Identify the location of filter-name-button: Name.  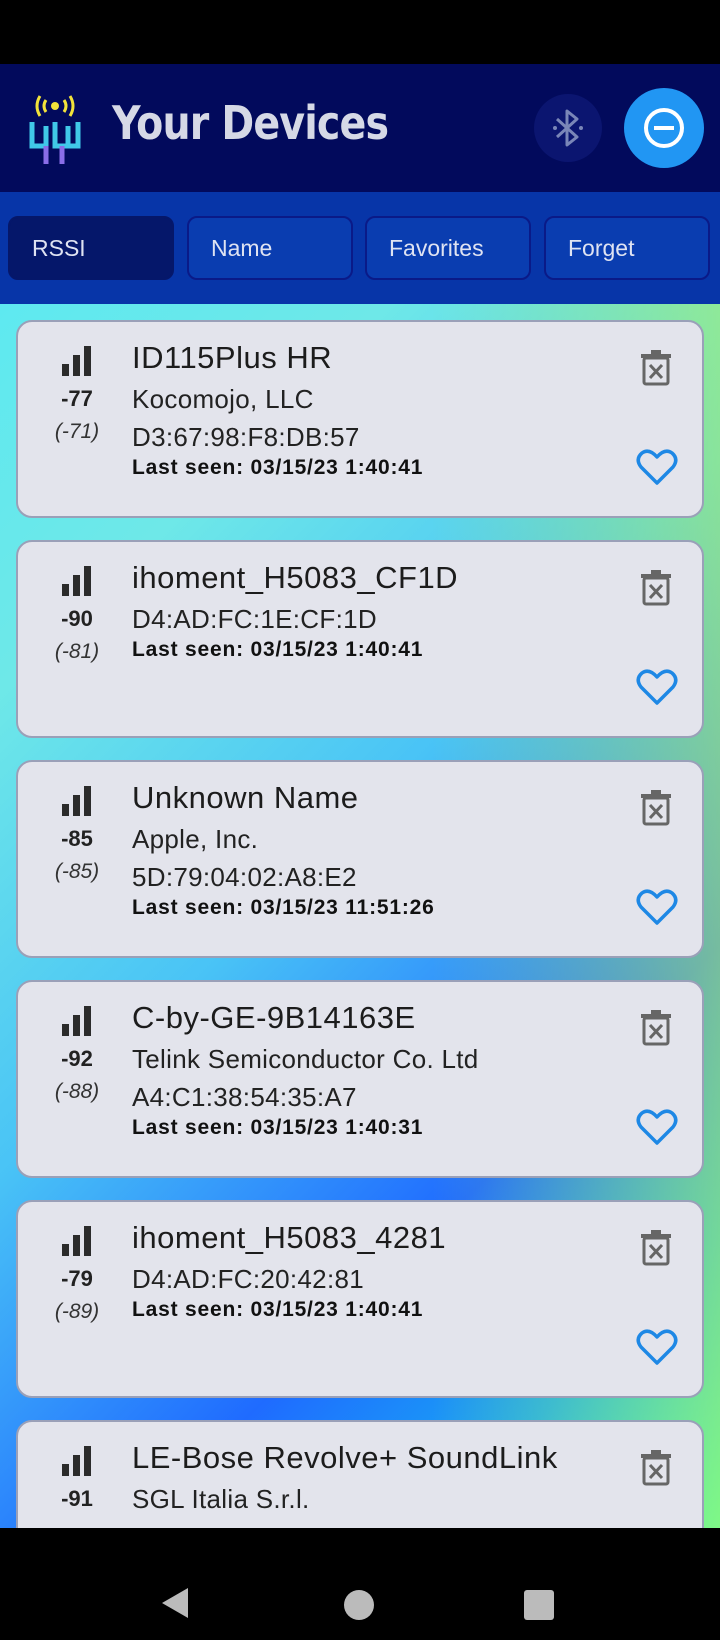
(270, 248).